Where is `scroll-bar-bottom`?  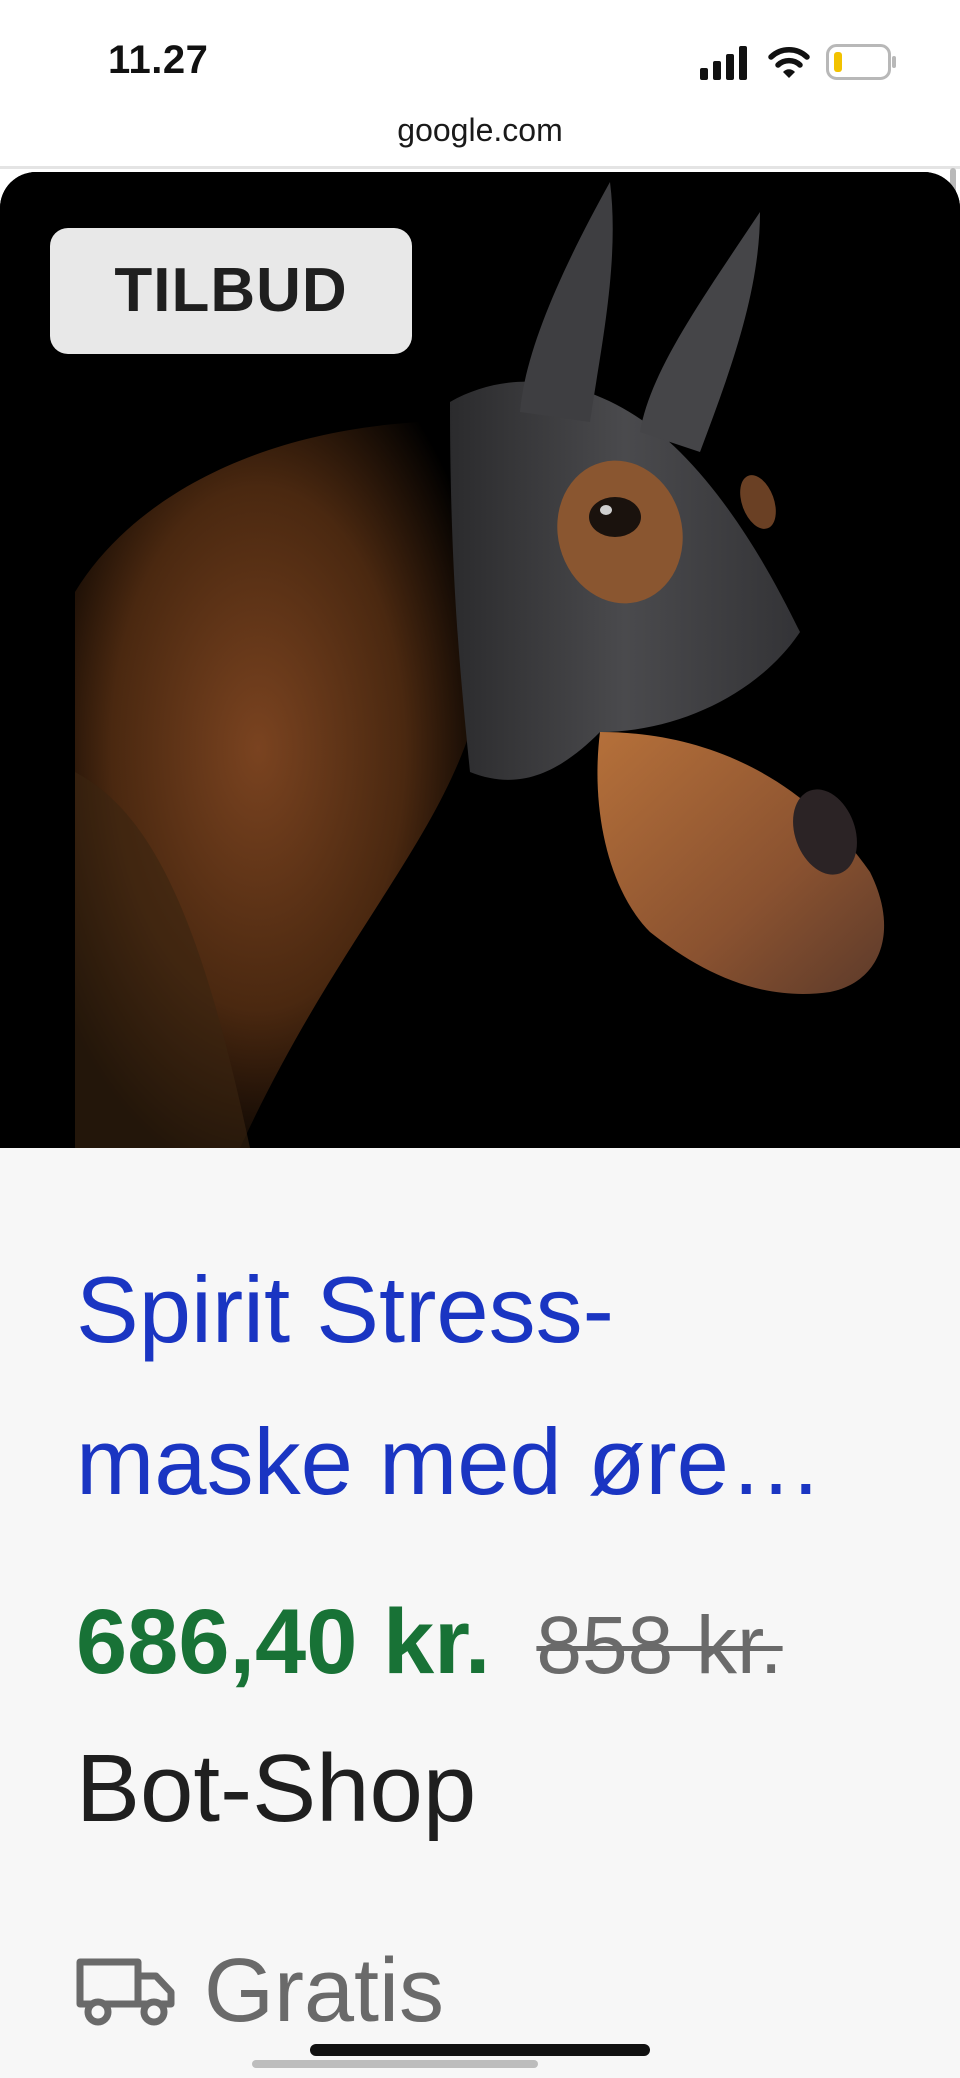
scroll-bar-bottom is located at coordinates (395, 2064).